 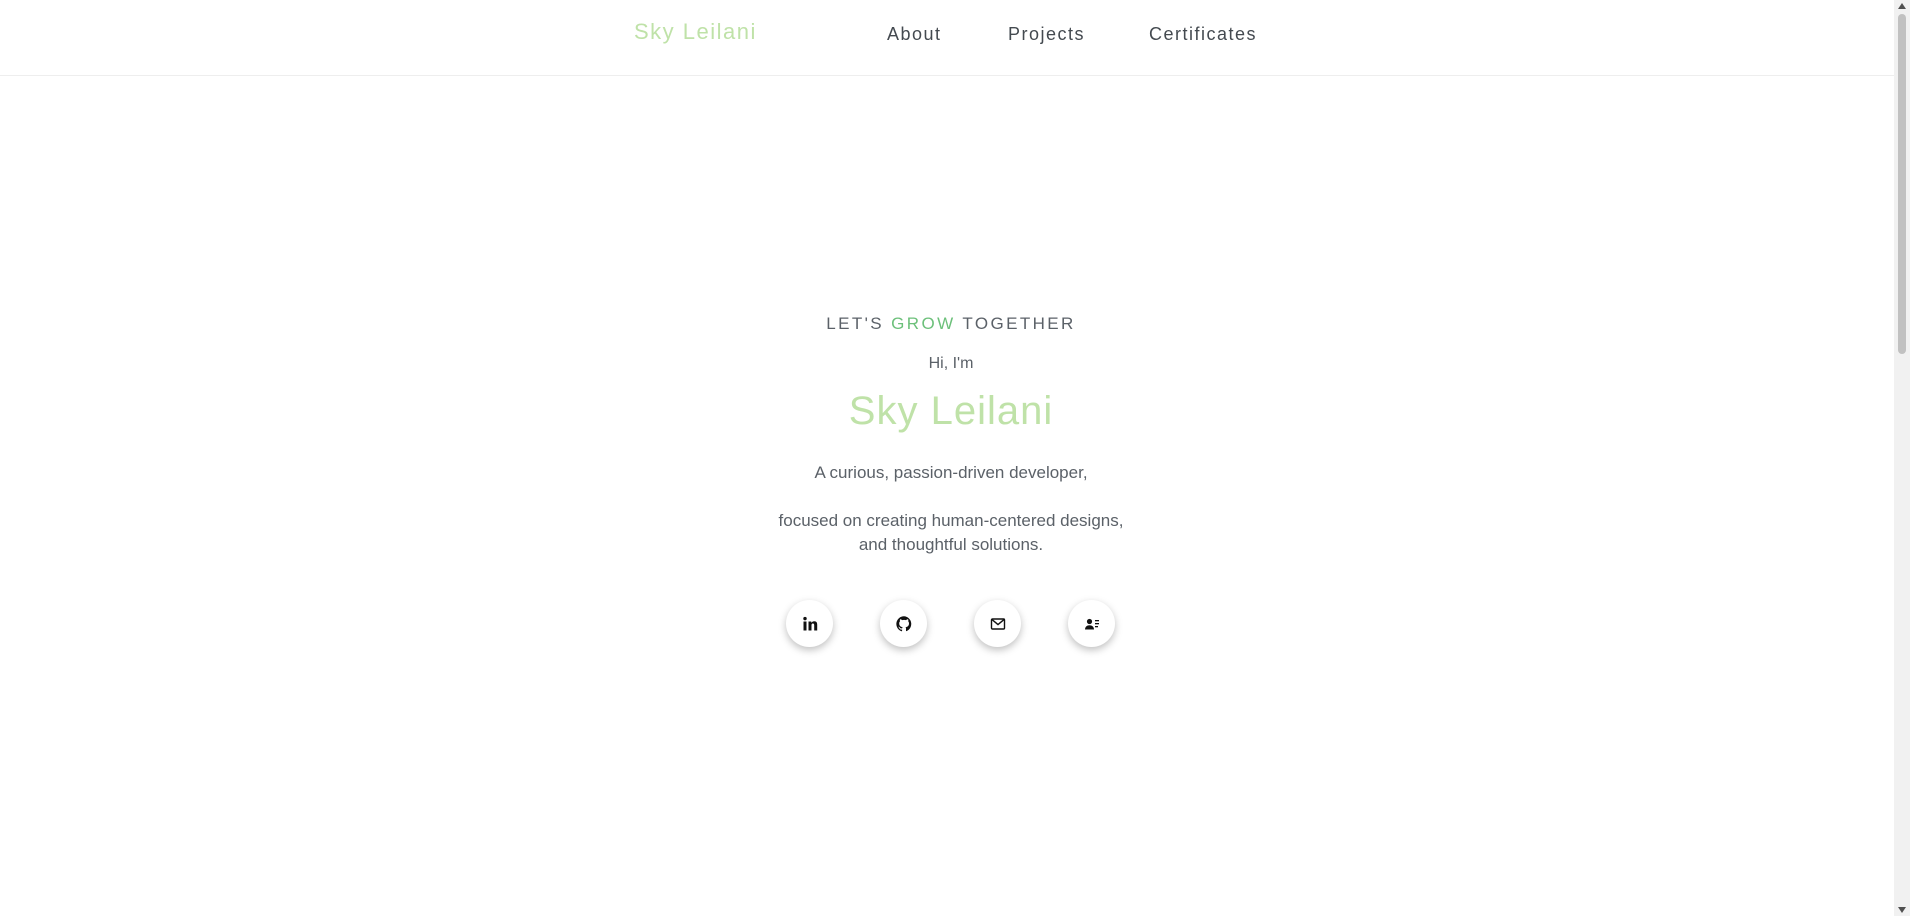 I want to click on hero-description-line-3: and thoughtful solutions., so click(x=951, y=544).